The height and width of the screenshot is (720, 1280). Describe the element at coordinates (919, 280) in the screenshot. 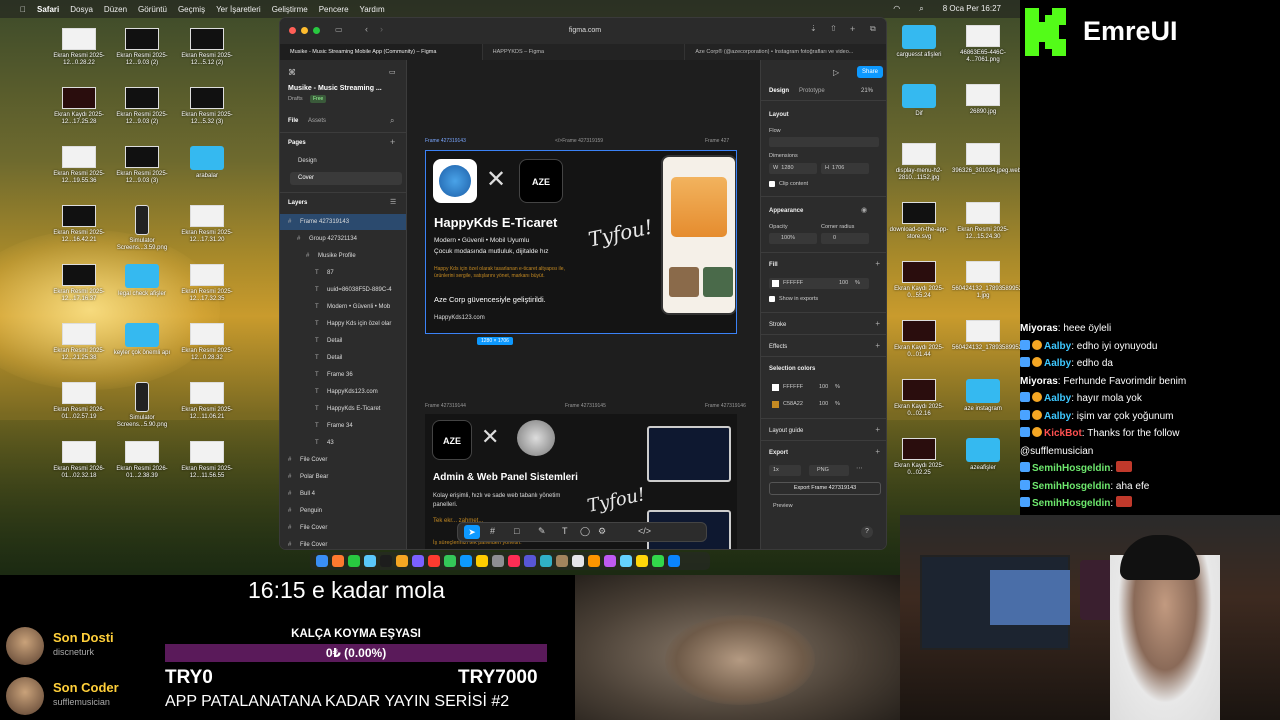

I see `desktop-file-icon: Ekran Kaydı 2025-0...55.24` at that location.